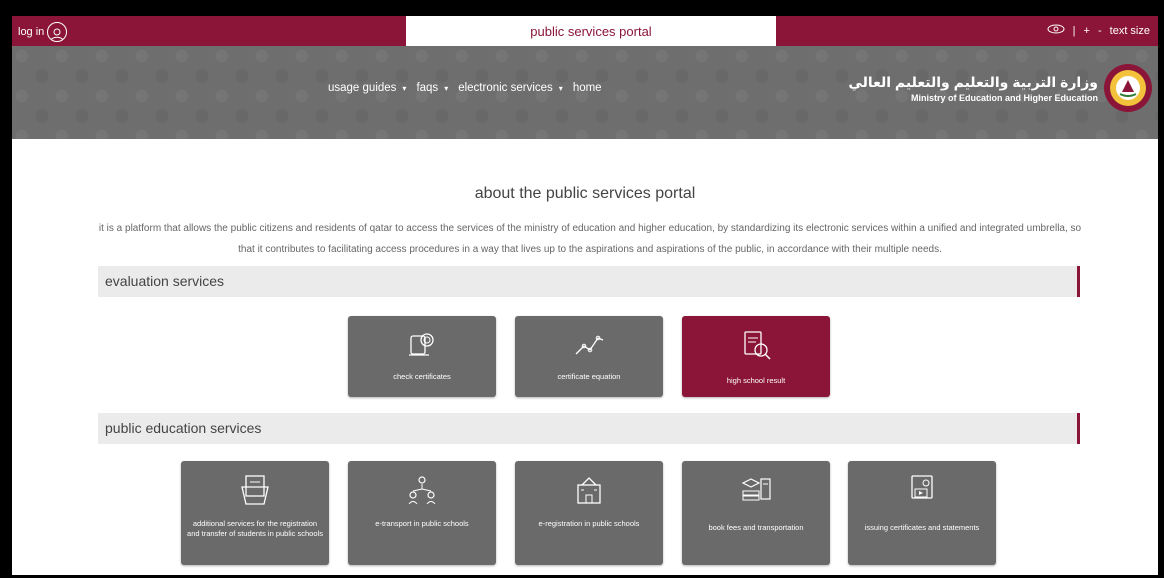 The image size is (1164, 578). What do you see at coordinates (757, 345) in the screenshot?
I see `document-search-icon` at bounding box center [757, 345].